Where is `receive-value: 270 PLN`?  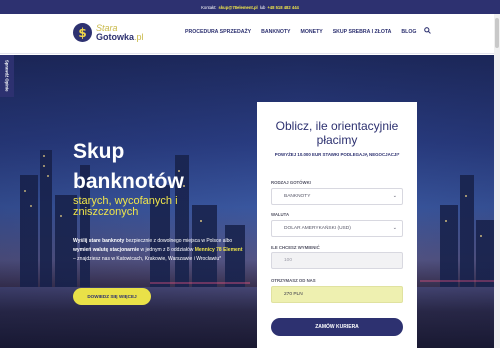
receive-value: 270 PLN is located at coordinates (293, 294).